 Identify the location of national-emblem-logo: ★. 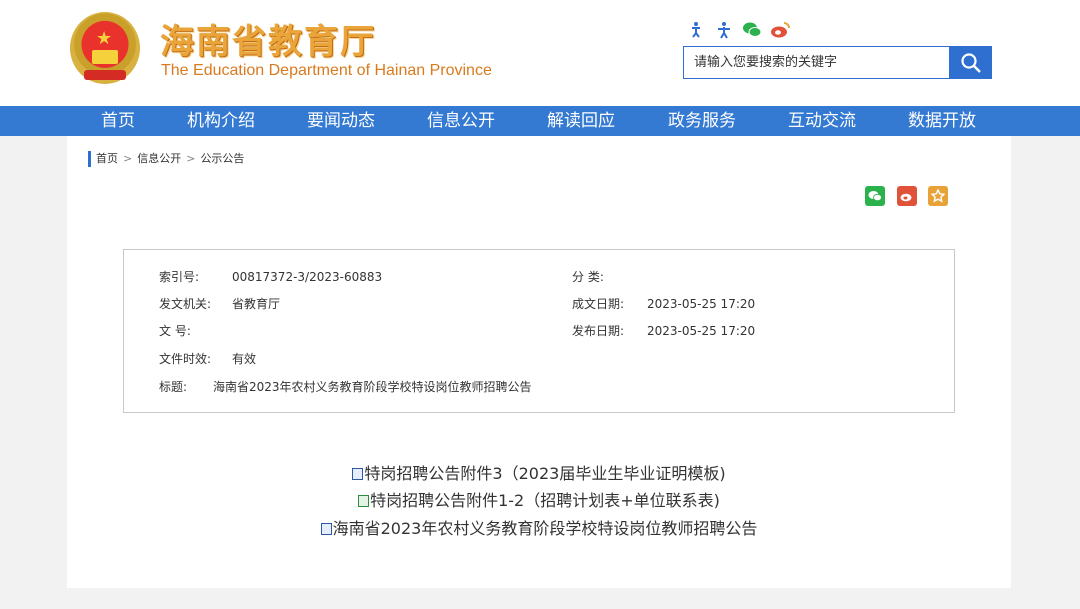
(105, 48).